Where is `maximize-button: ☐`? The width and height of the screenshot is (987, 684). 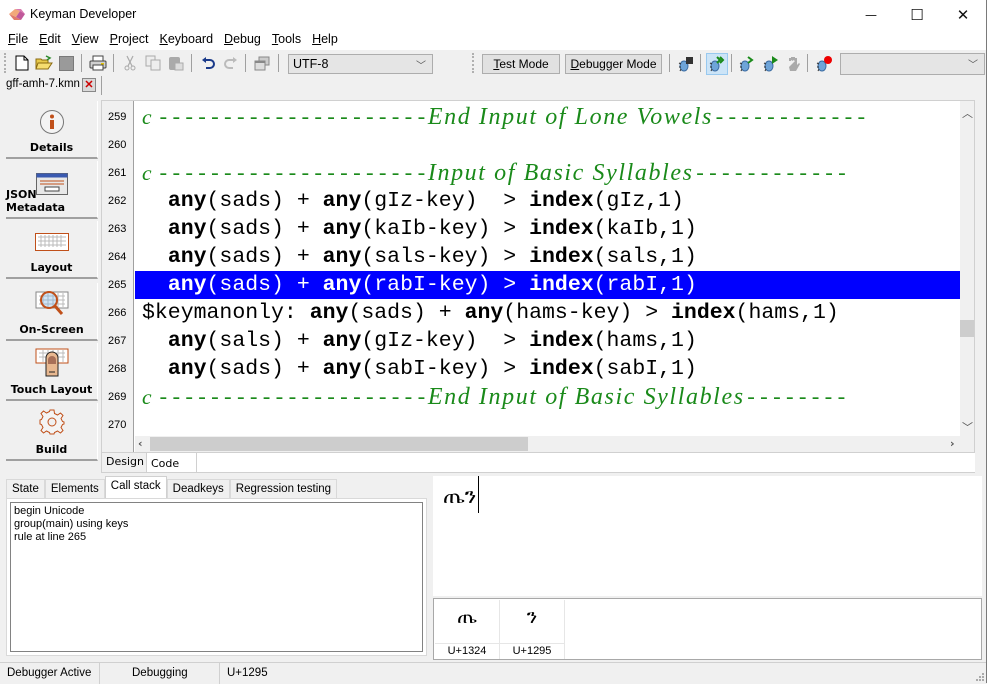
maximize-button: ☐ is located at coordinates (917, 15).